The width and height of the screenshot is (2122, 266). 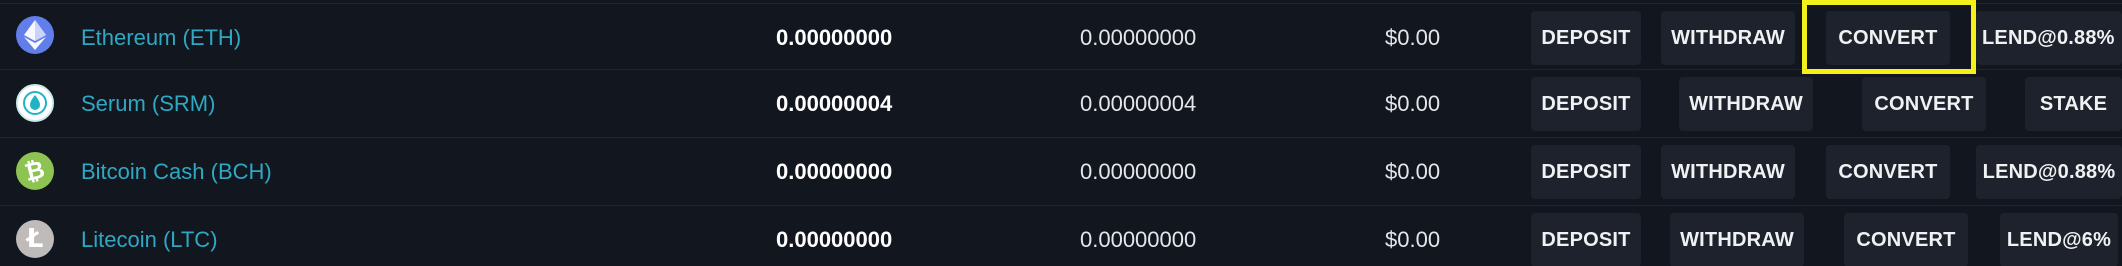 I want to click on coin-name-link: Serum (SRM), so click(x=148, y=104).